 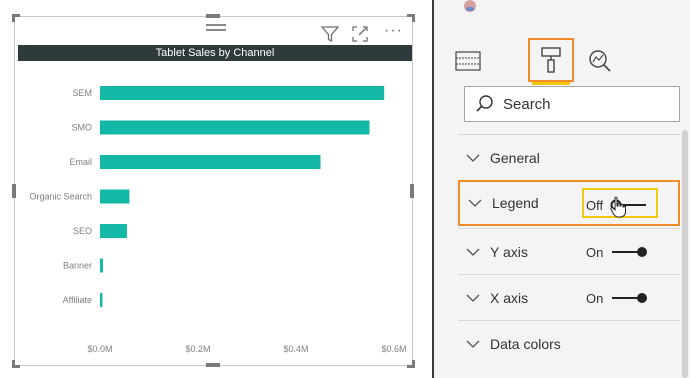 I want to click on bar-affiliate, so click(x=101, y=300).